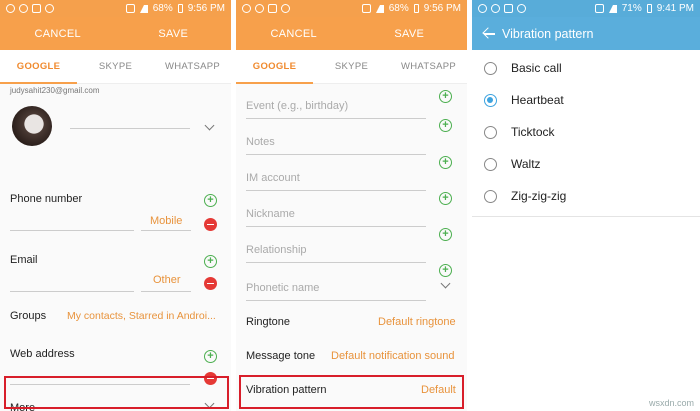  What do you see at coordinates (270, 214) in the screenshot?
I see `nickname-input: Nickname` at bounding box center [270, 214].